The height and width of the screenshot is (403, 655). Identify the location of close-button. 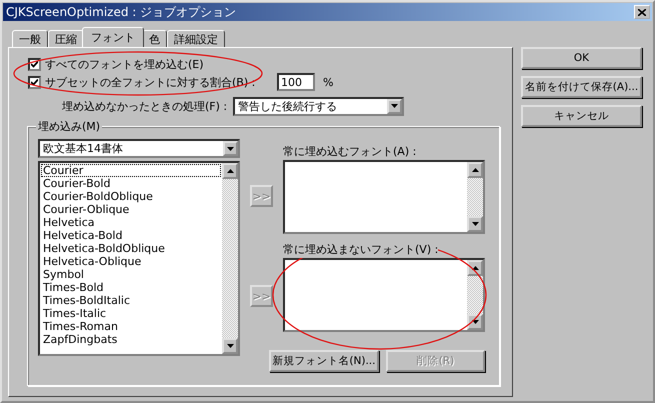
(642, 12).